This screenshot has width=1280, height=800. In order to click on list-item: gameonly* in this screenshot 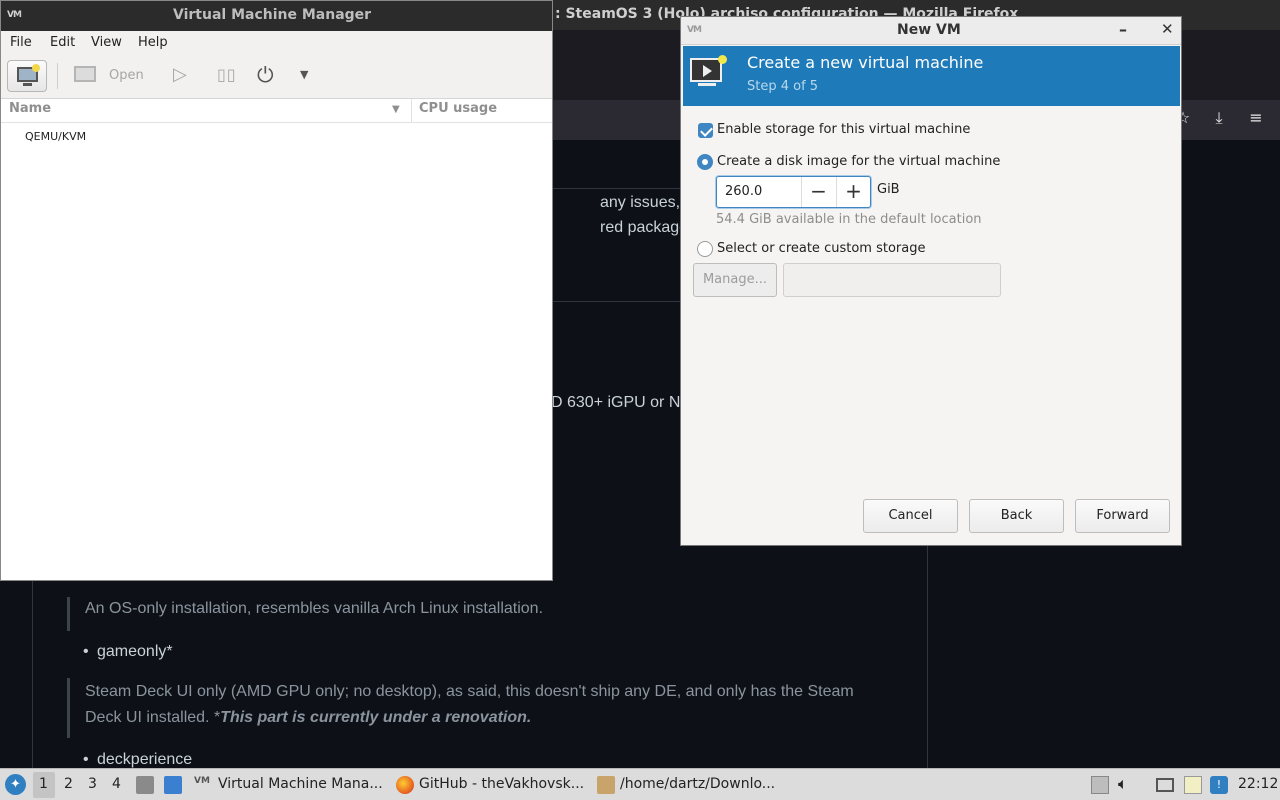, I will do `click(128, 652)`.